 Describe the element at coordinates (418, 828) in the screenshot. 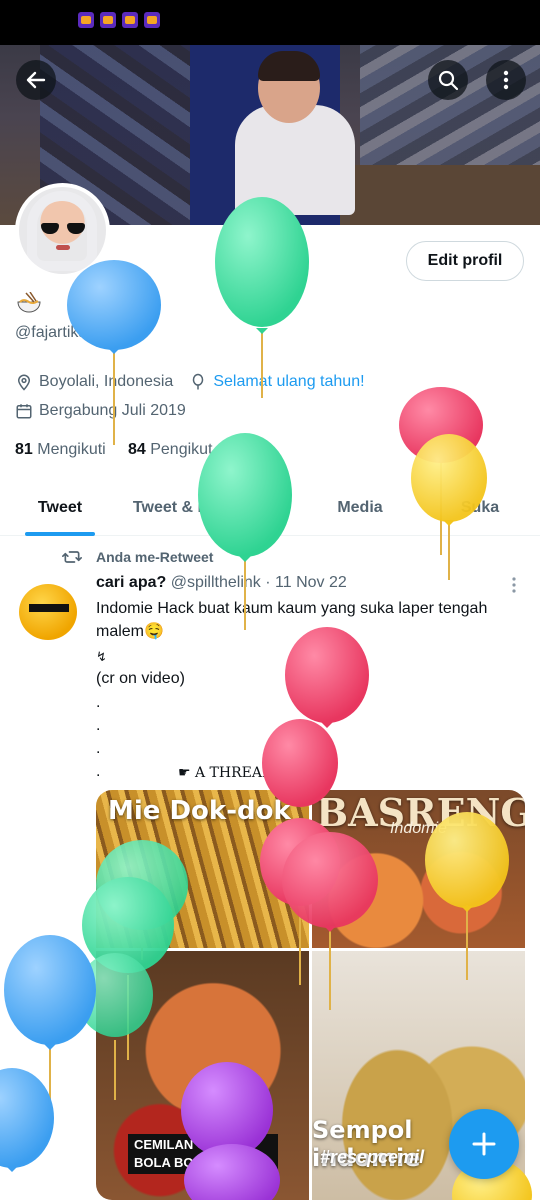

I see `media-subtitle: Indomie` at that location.